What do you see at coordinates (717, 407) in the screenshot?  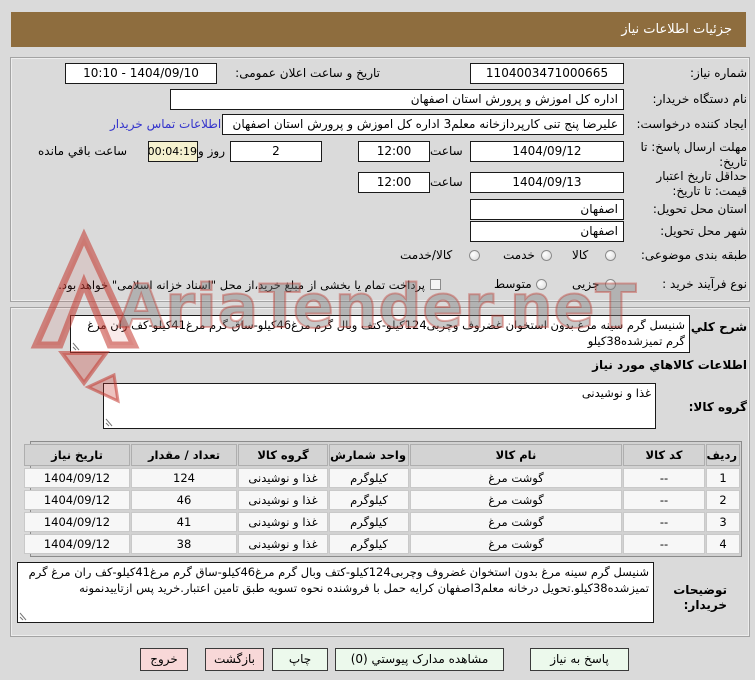 I see `goods-group-label: گروه کالا:` at bounding box center [717, 407].